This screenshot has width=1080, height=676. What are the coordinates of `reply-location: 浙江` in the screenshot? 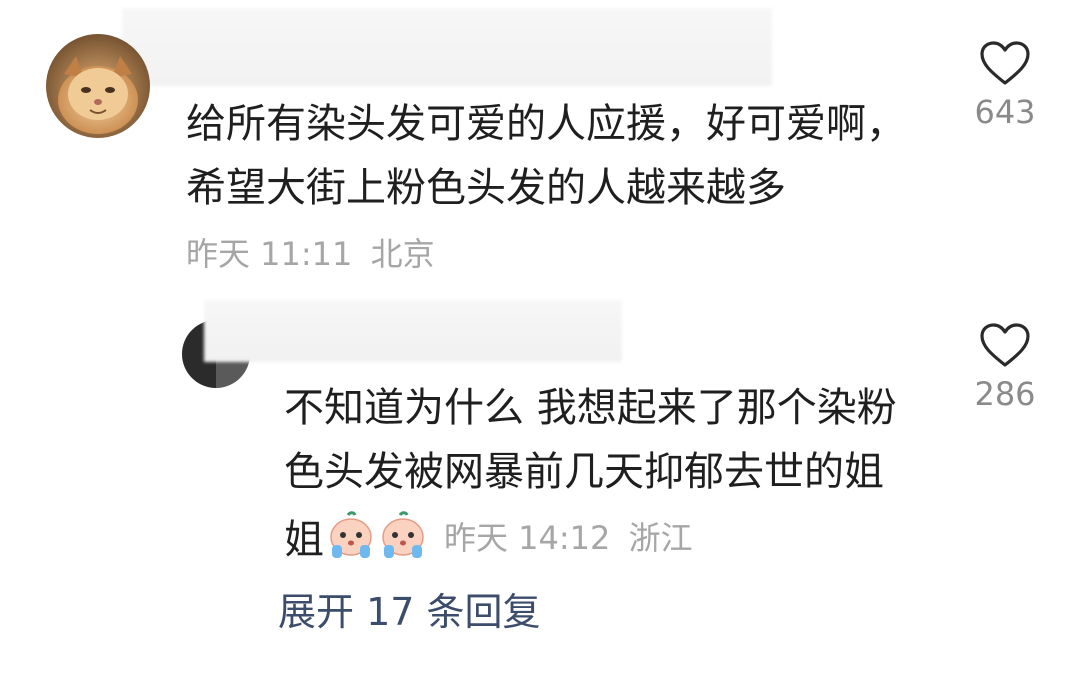 It's located at (660, 538).